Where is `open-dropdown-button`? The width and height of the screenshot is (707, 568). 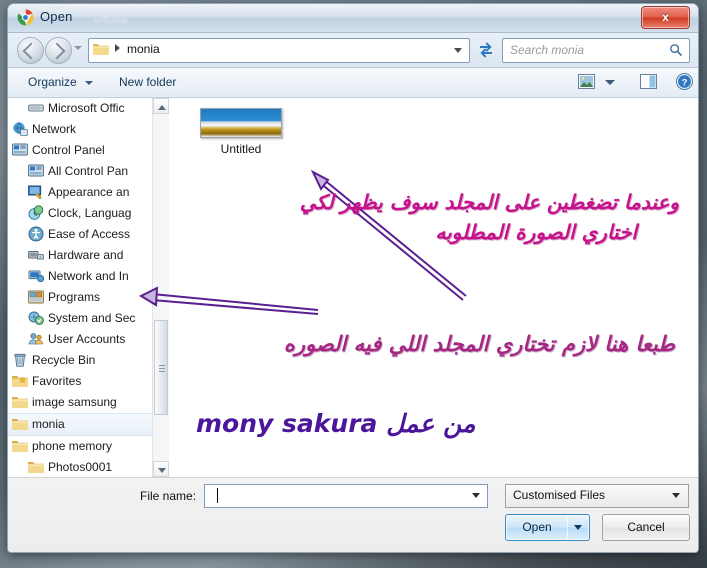
open-dropdown-button is located at coordinates (578, 527).